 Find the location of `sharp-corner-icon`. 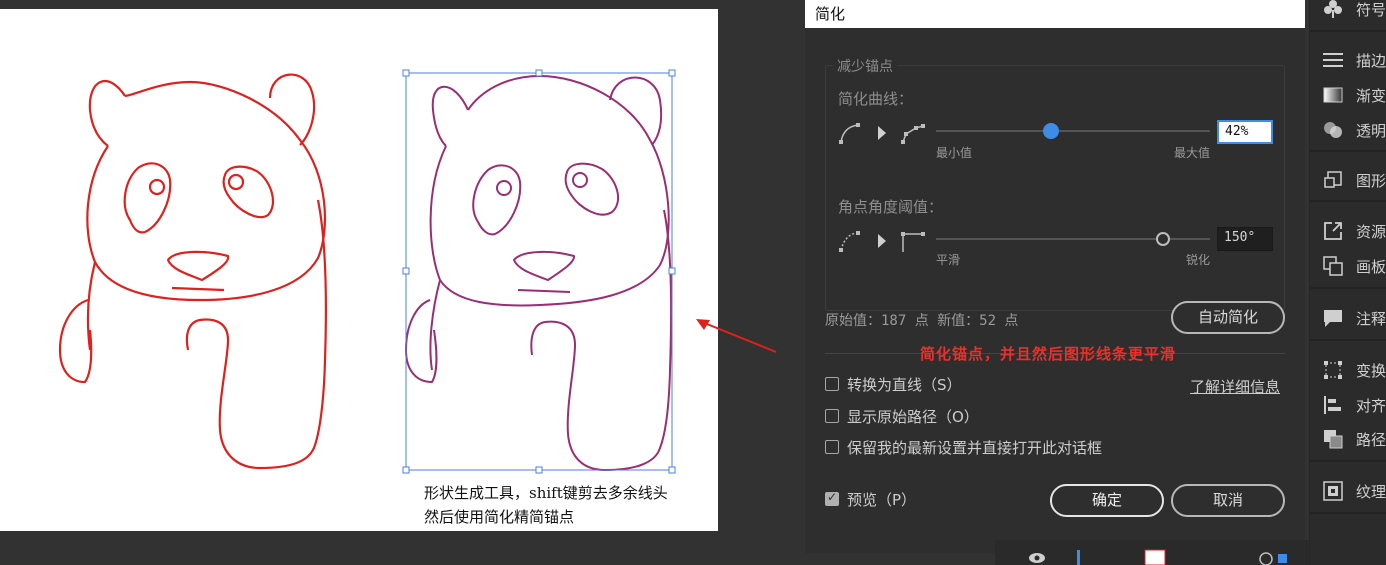

sharp-corner-icon is located at coordinates (913, 242).